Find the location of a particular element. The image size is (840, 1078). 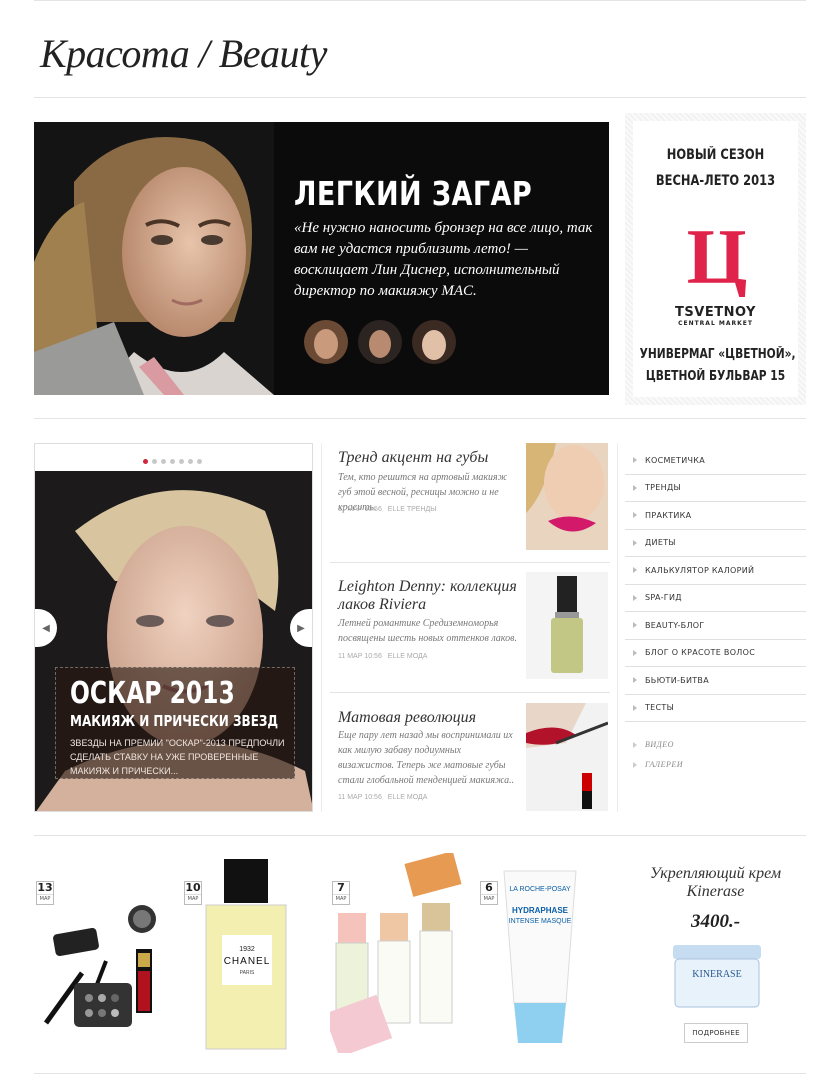

slide-title: ОСКАР 2013 is located at coordinates (152, 694).